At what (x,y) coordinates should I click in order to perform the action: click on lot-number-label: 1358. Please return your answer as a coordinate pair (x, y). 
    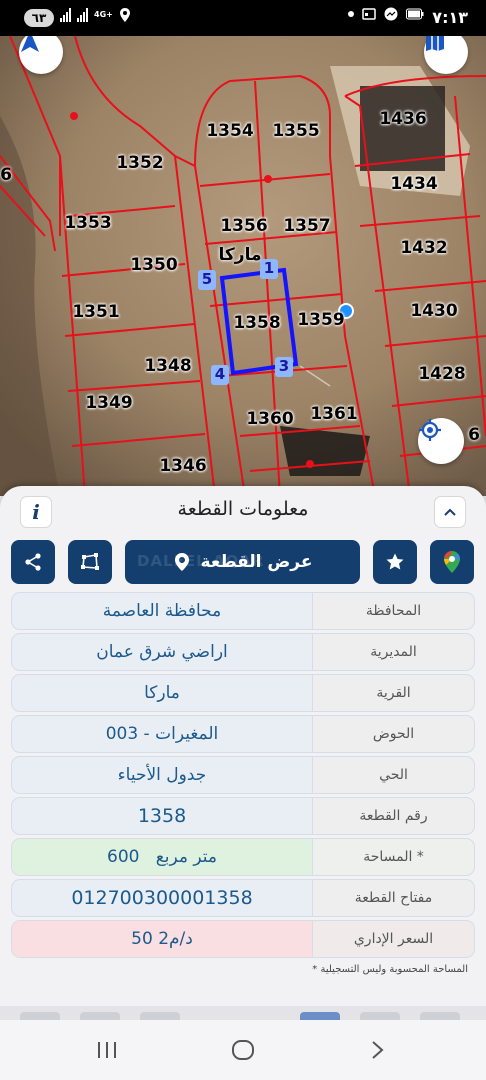
    Looking at the image, I should click on (257, 323).